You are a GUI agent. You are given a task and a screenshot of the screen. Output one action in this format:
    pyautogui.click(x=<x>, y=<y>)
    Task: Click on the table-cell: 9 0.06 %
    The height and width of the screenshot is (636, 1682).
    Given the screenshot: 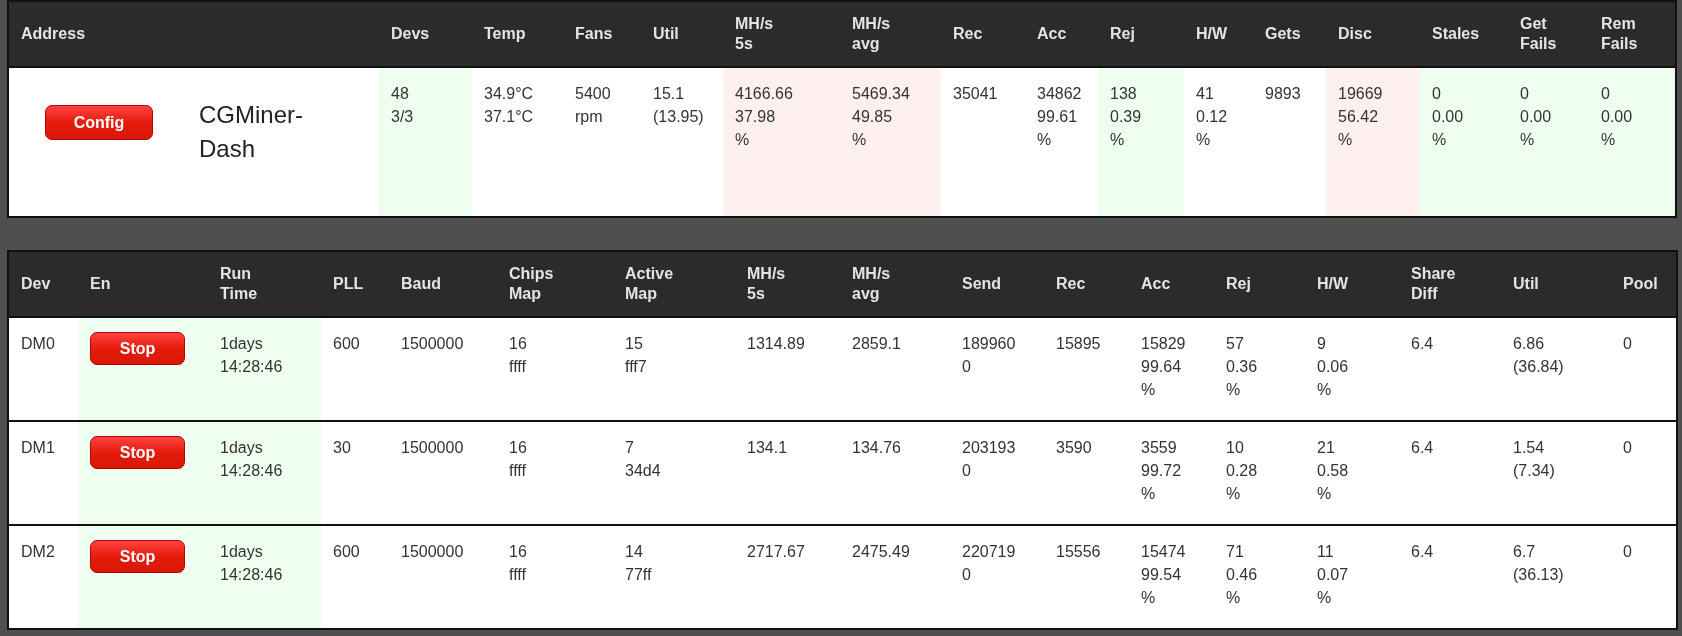 What is the action you would take?
    pyautogui.click(x=1352, y=369)
    